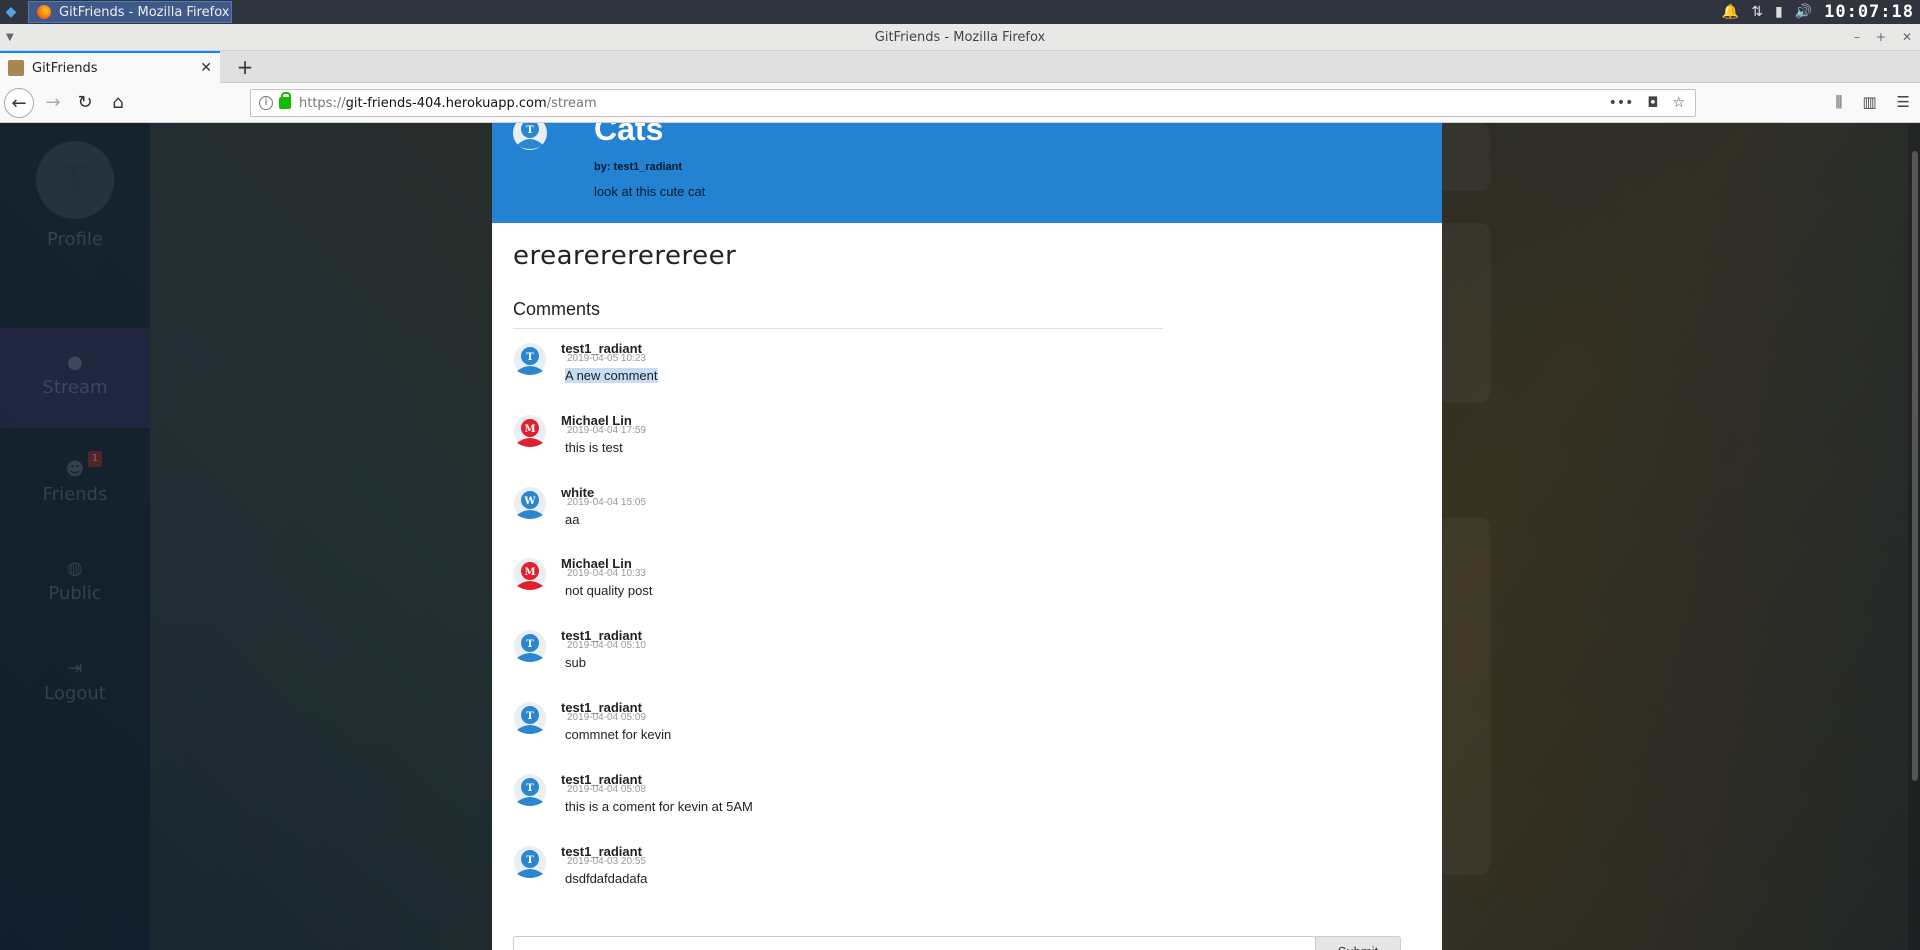 This screenshot has height=950, width=1920. Describe the element at coordinates (75, 362) in the screenshot. I see `drop-icon: ●` at that location.